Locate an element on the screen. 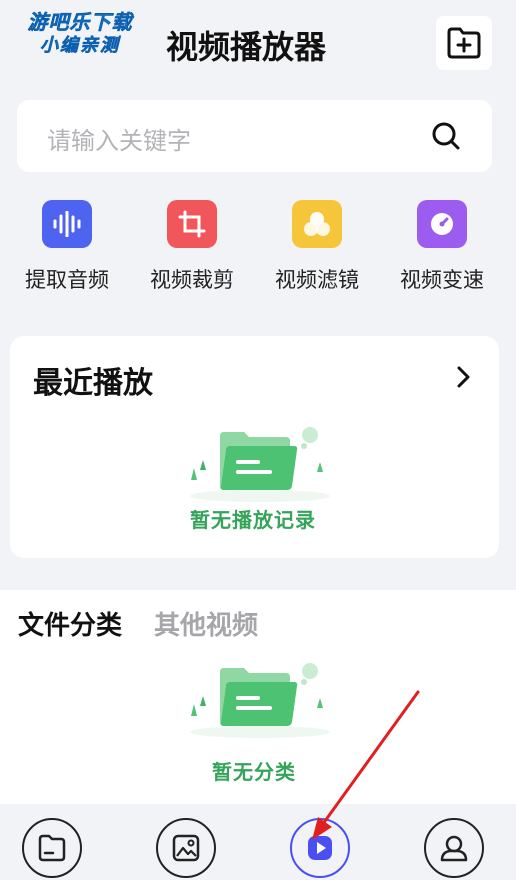 The image size is (516, 880). nav-folder-button is located at coordinates (52, 848).